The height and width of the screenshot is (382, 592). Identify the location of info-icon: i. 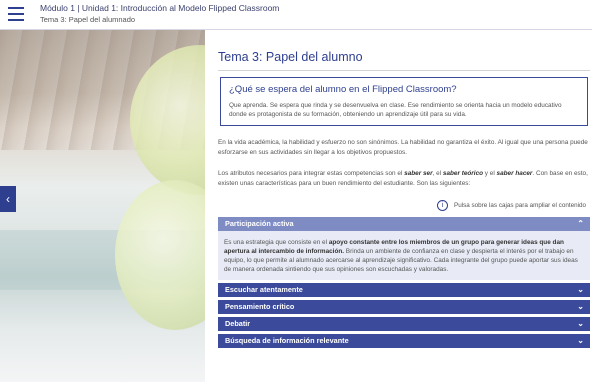
(443, 205).